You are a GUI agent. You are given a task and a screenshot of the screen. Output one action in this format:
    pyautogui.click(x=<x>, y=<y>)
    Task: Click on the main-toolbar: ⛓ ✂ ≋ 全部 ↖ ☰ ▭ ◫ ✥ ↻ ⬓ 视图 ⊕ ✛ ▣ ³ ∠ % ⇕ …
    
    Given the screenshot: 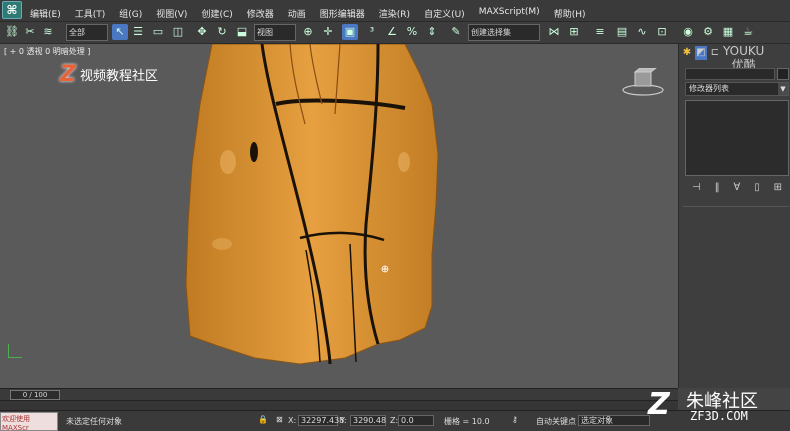 What is the action you would take?
    pyautogui.click(x=395, y=33)
    